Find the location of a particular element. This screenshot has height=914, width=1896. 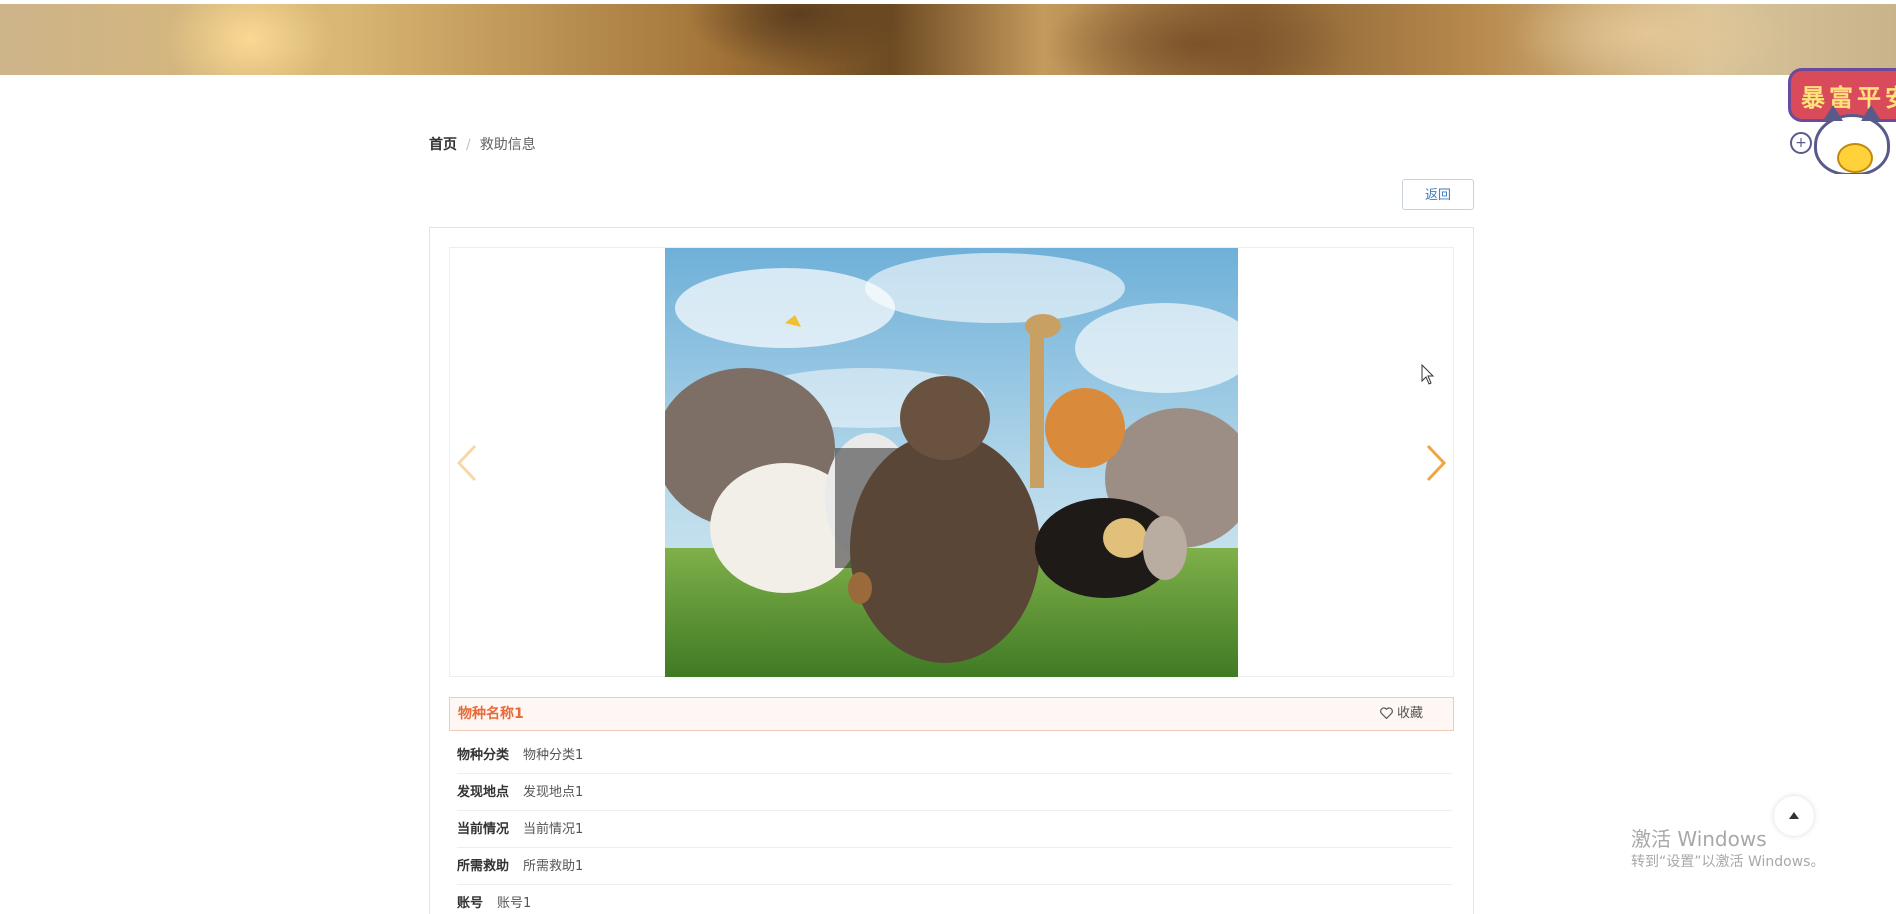

animals-photo is located at coordinates (951, 462).